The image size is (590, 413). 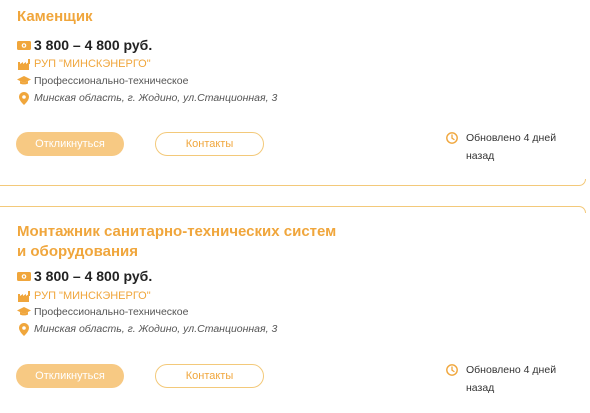 What do you see at coordinates (177, 17) in the screenshot?
I see `vacancy-title-link: Каменщик` at bounding box center [177, 17].